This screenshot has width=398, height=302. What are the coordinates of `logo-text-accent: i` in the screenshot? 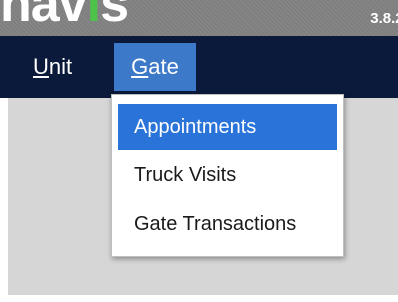 It's located at (93, 16).